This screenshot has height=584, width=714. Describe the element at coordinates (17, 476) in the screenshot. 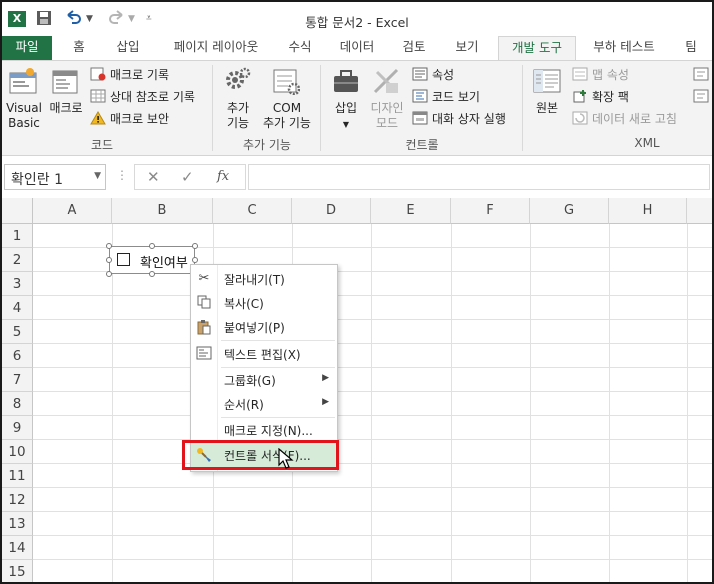

I see `row-header: 11` at that location.